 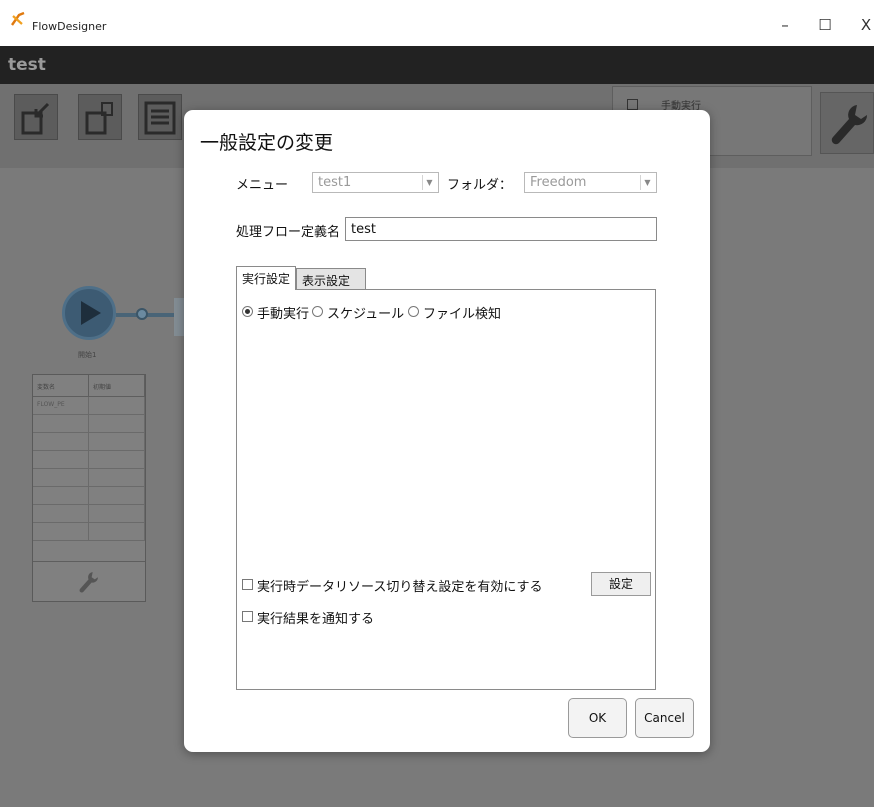 I want to click on variables-panel: 変数名 初期値 FLOW_PE, so click(x=89, y=488).